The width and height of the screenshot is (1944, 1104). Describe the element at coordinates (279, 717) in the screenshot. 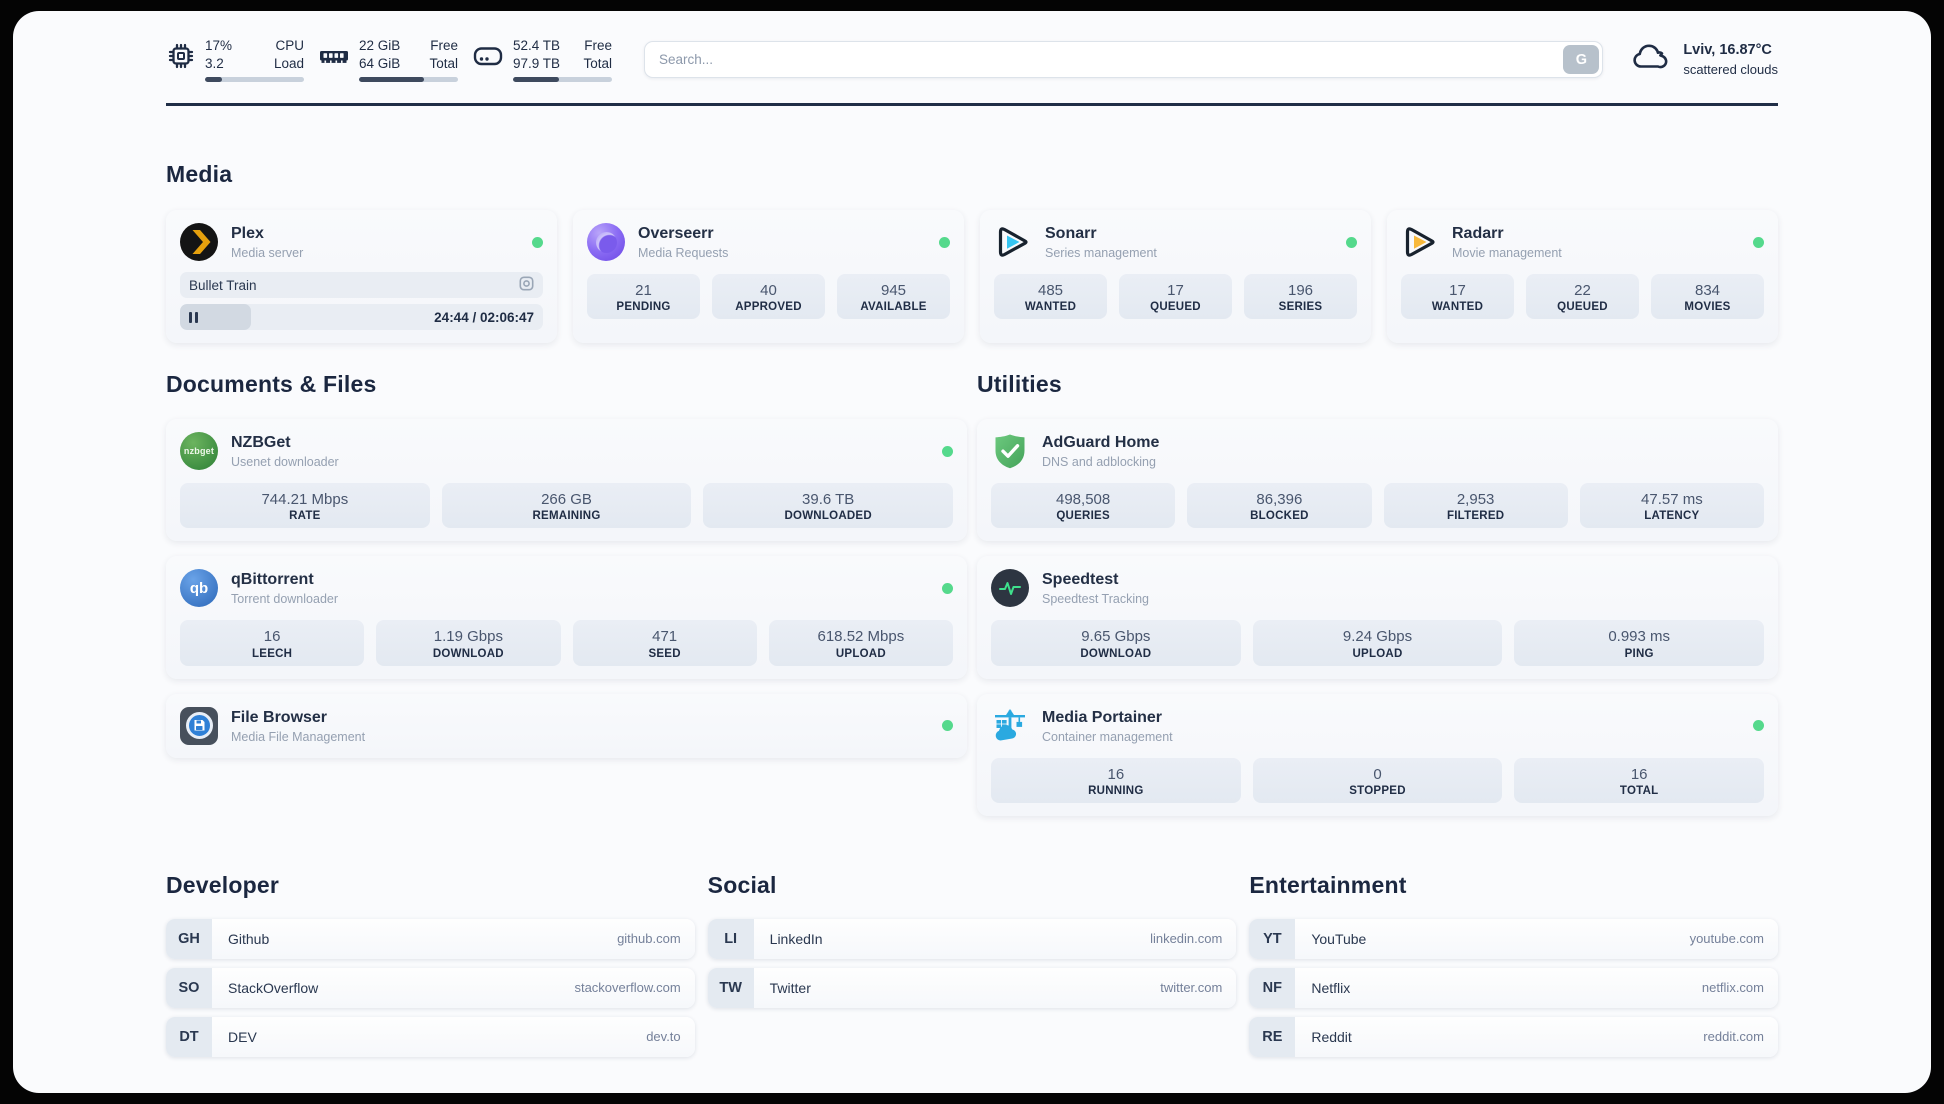

I see `app-name: File Browser` at that location.